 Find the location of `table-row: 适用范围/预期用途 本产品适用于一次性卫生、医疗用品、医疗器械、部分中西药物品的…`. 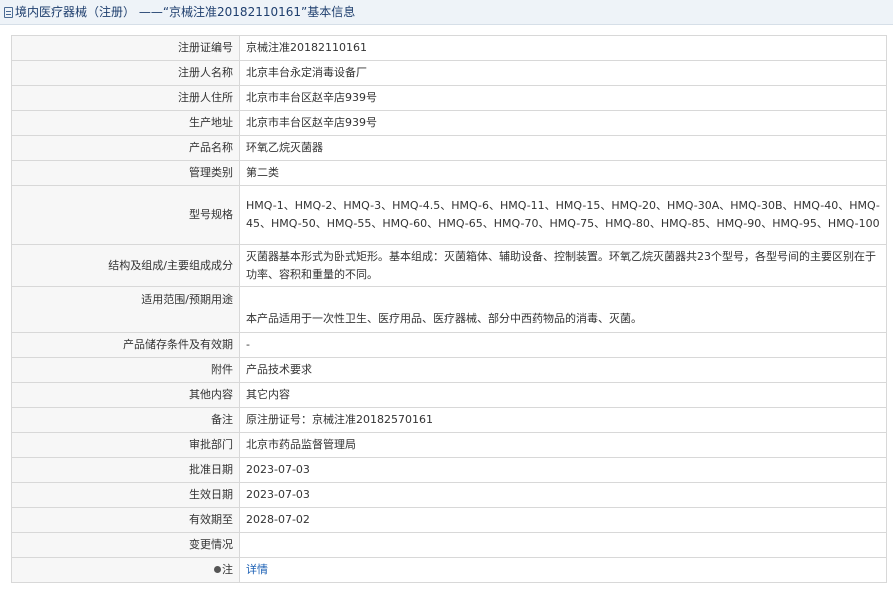

table-row: 适用范围/预期用途 本产品适用于一次性卫生、医疗用品、医疗器械、部分中西药物品的… is located at coordinates (449, 309).